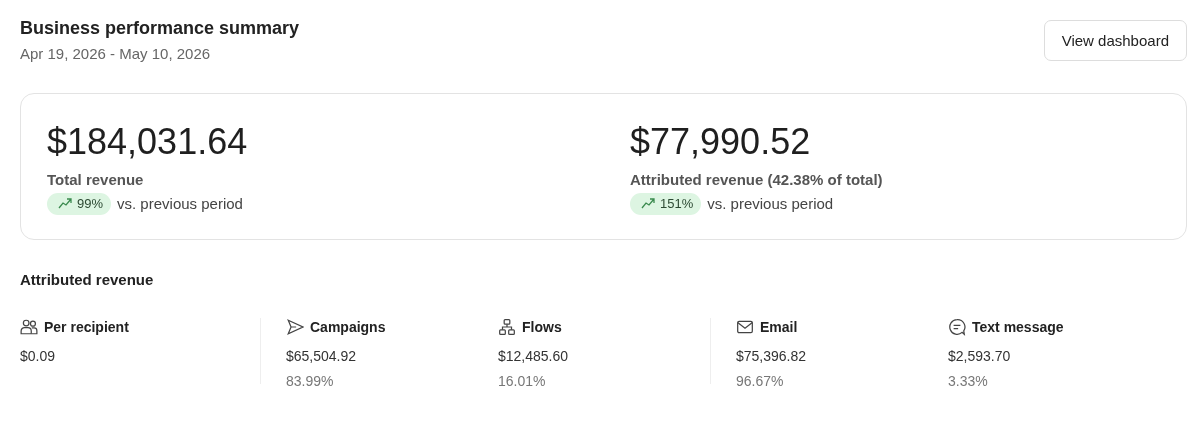  Describe the element at coordinates (116, 53) in the screenshot. I see `date-range: Apr 19, 2026 - May 10, 2026` at that location.